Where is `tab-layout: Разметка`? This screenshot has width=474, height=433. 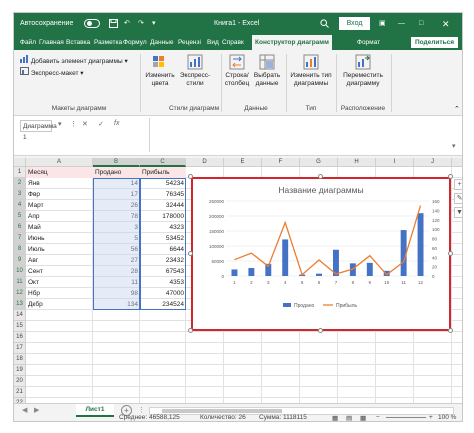
tab-layout: Разметка is located at coordinates (108, 42).